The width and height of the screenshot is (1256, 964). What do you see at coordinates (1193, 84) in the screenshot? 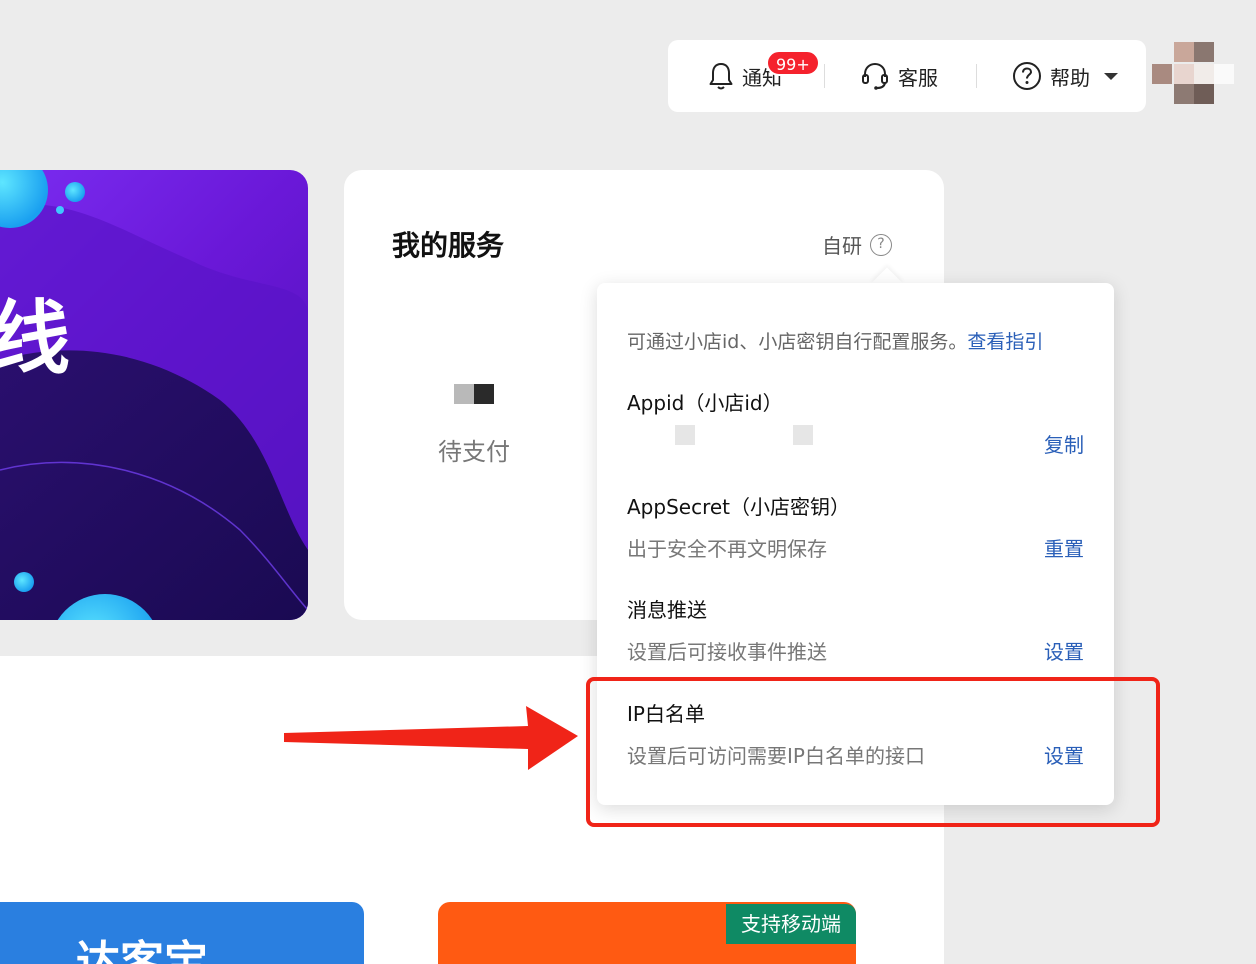
I see `avatar` at bounding box center [1193, 84].